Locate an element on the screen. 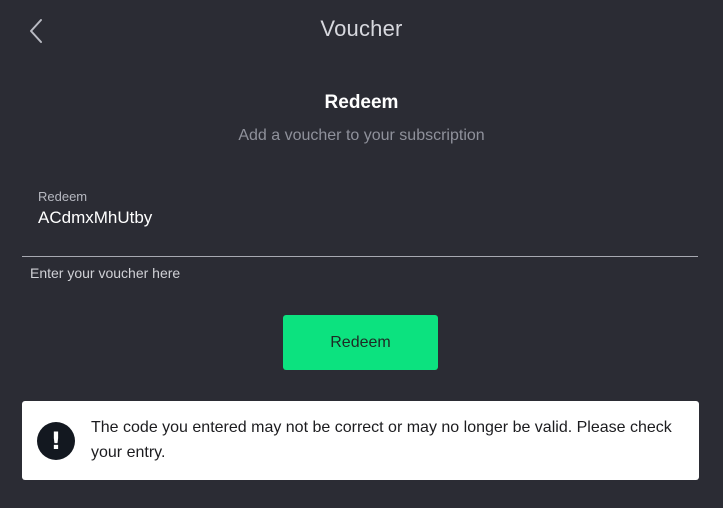  page-title: Voucher is located at coordinates (361, 28).